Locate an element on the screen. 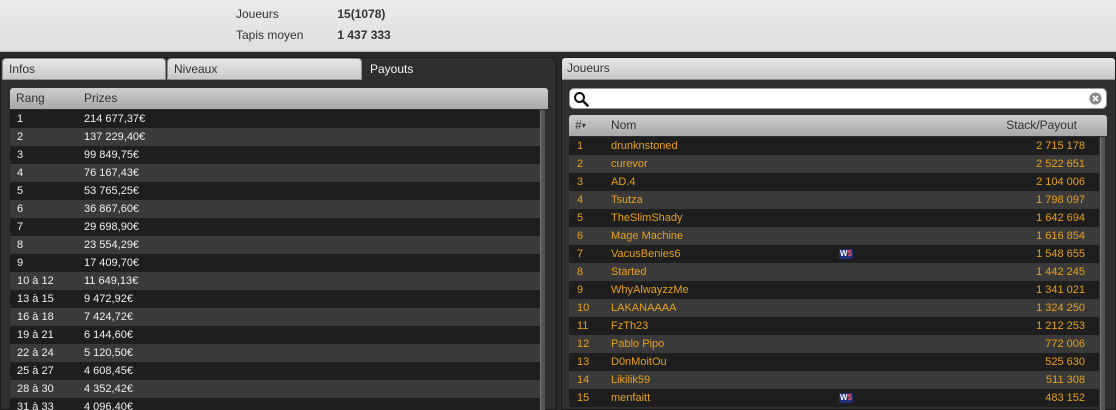  payout-prize: 6 144,60€ is located at coordinates (108, 335).